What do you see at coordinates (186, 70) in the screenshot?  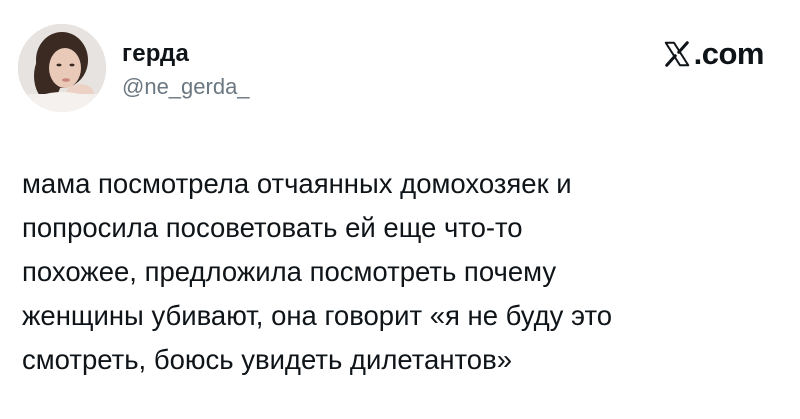 I see `author-block: герда @ne_gerda_` at bounding box center [186, 70].